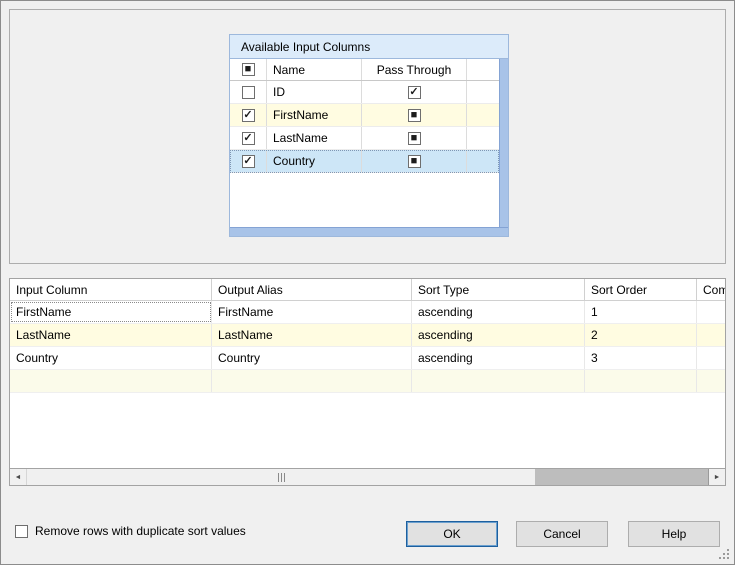  I want to click on resize-grip, so click(724, 554).